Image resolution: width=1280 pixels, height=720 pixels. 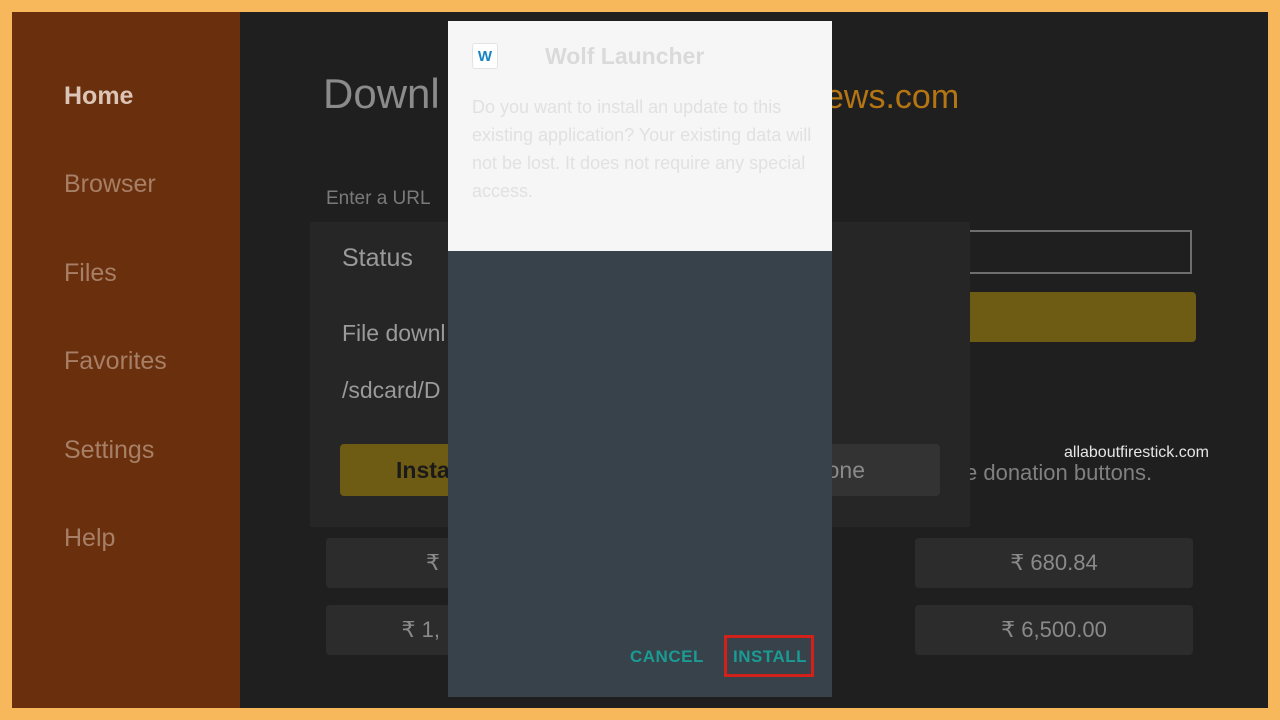 I want to click on status-message: File downl, so click(x=394, y=333).